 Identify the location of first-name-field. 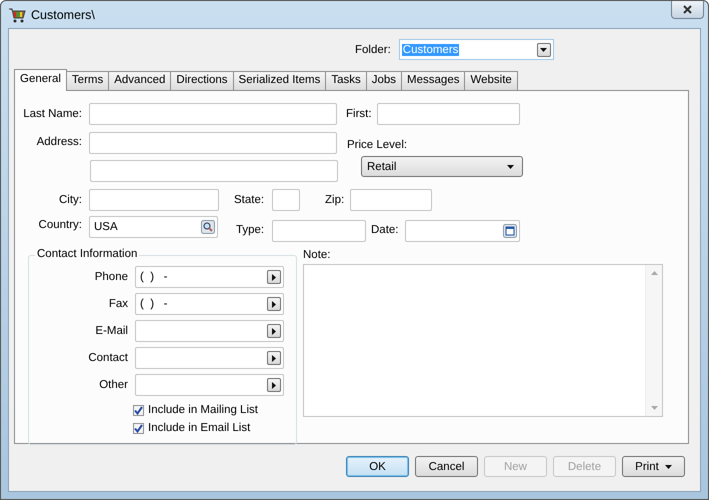
(448, 114).